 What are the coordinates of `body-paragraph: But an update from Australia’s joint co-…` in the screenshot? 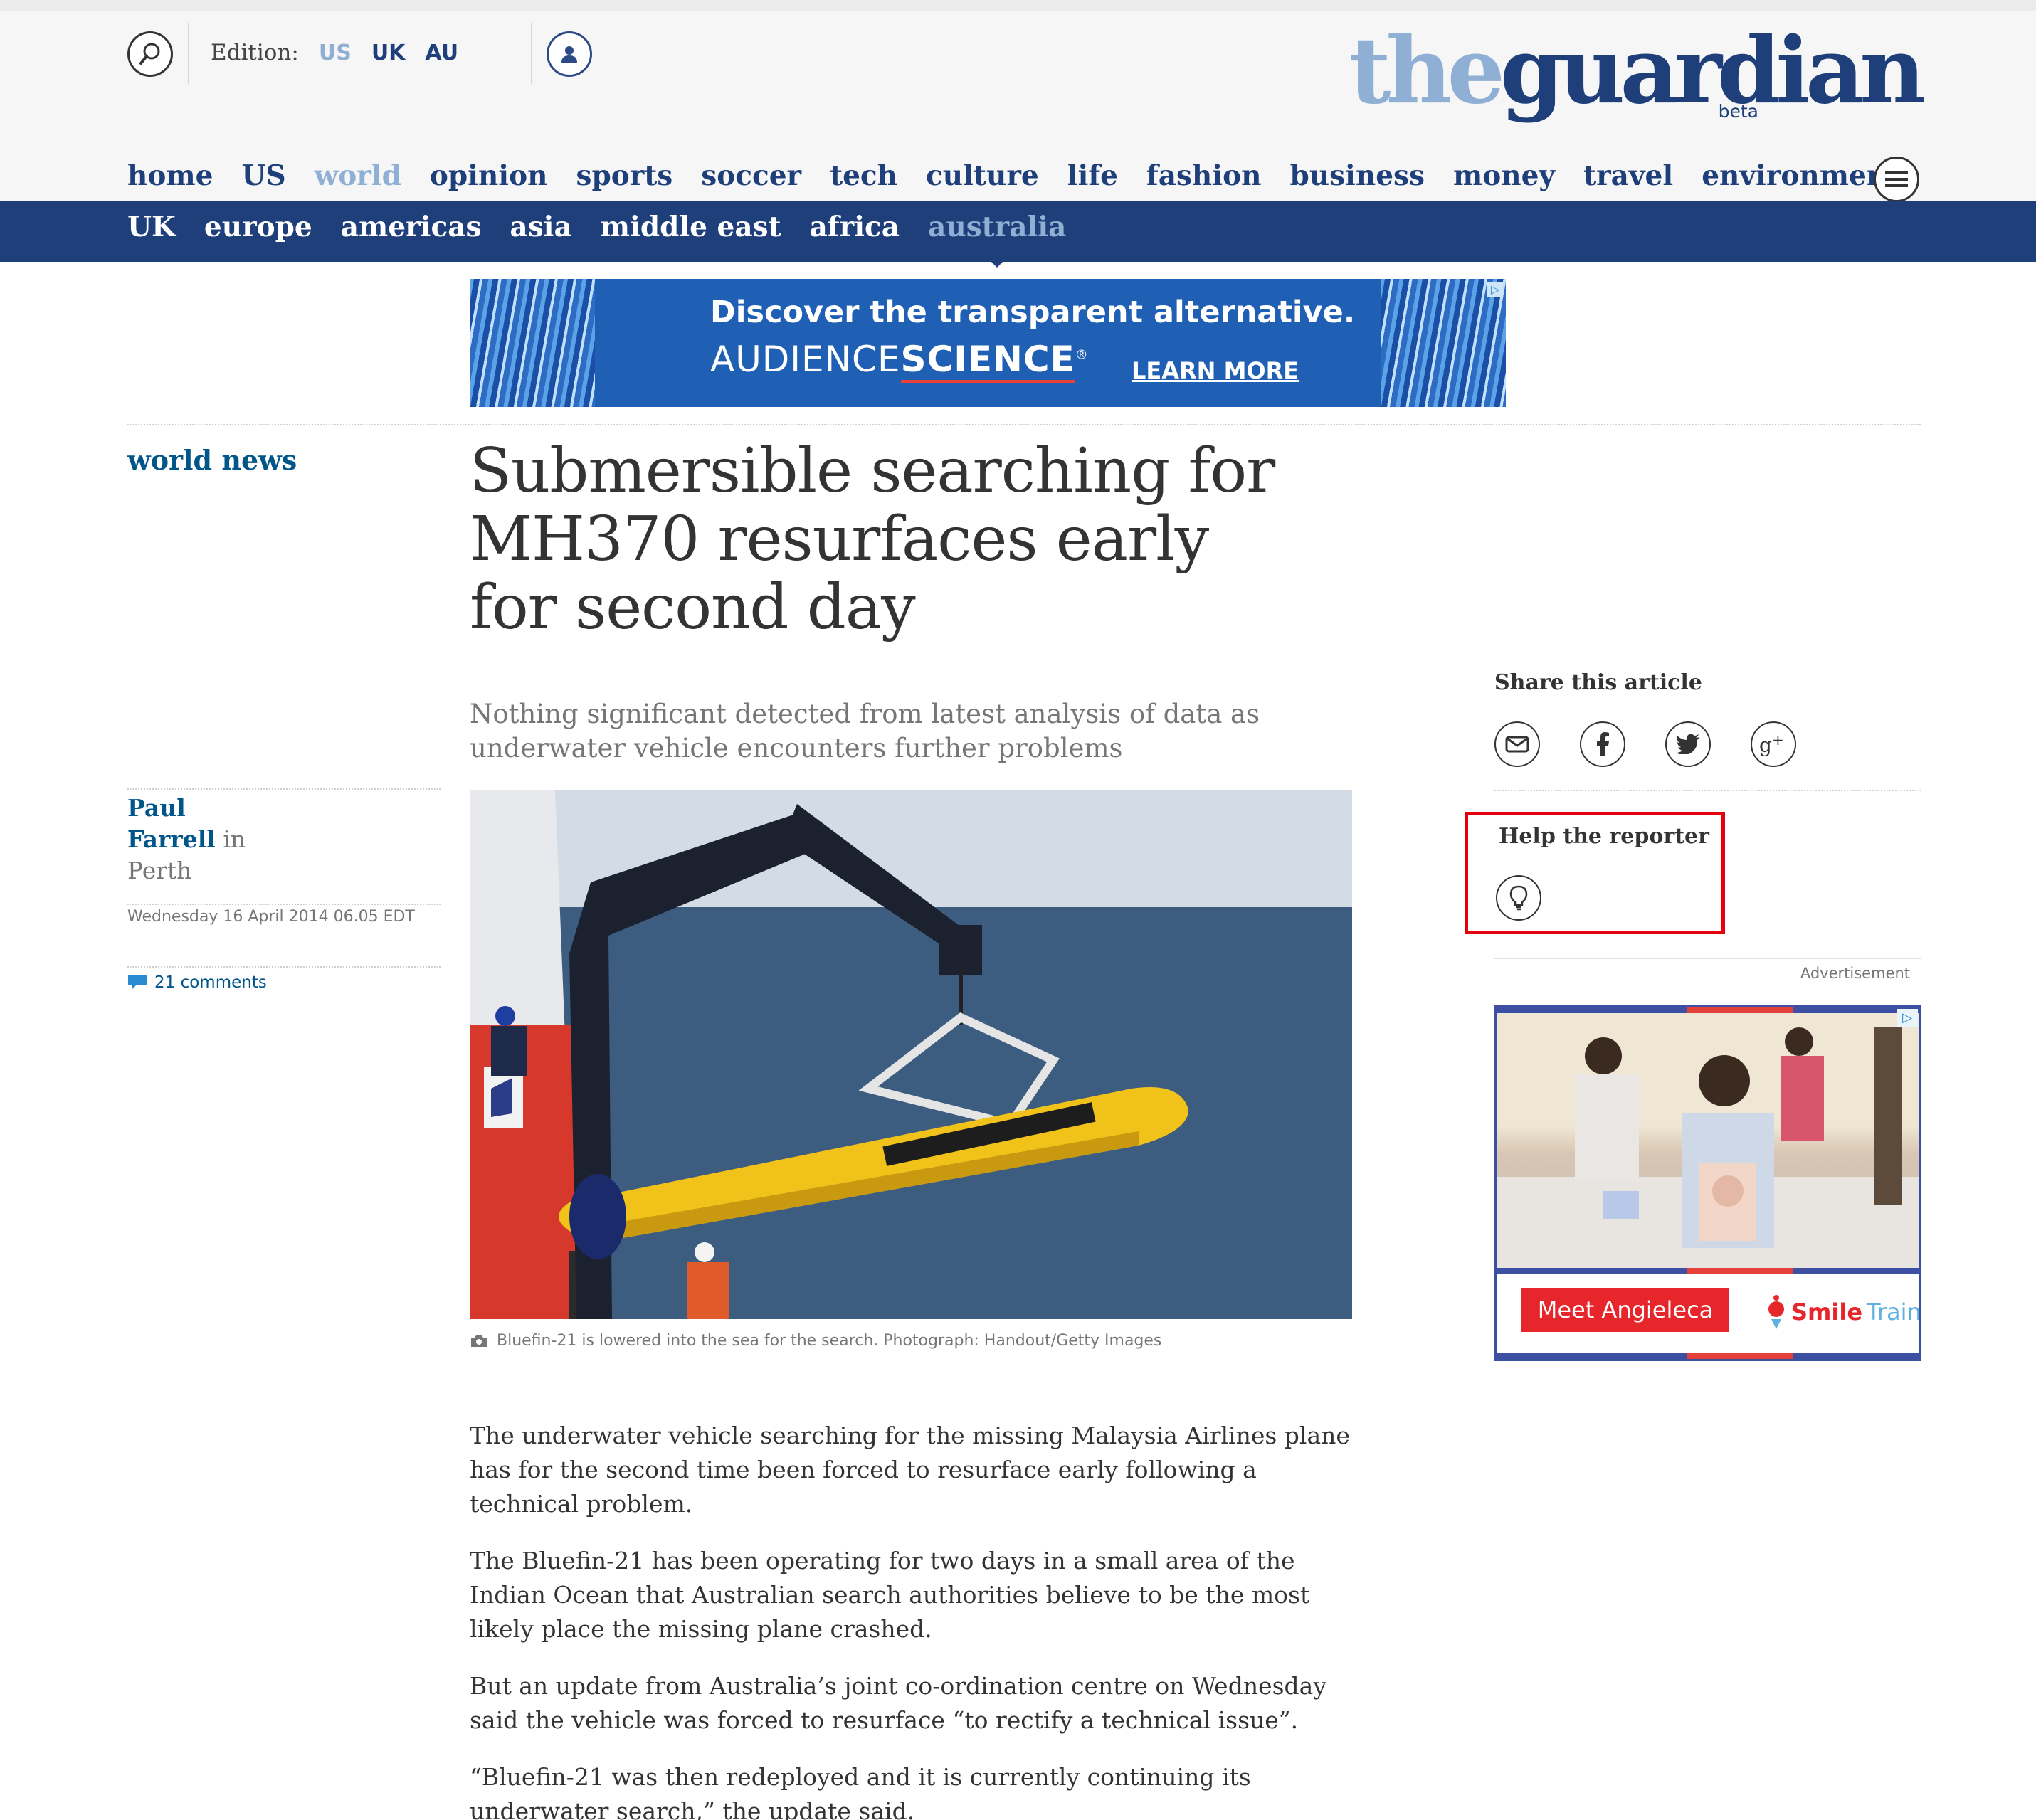 It's located at (899, 1703).